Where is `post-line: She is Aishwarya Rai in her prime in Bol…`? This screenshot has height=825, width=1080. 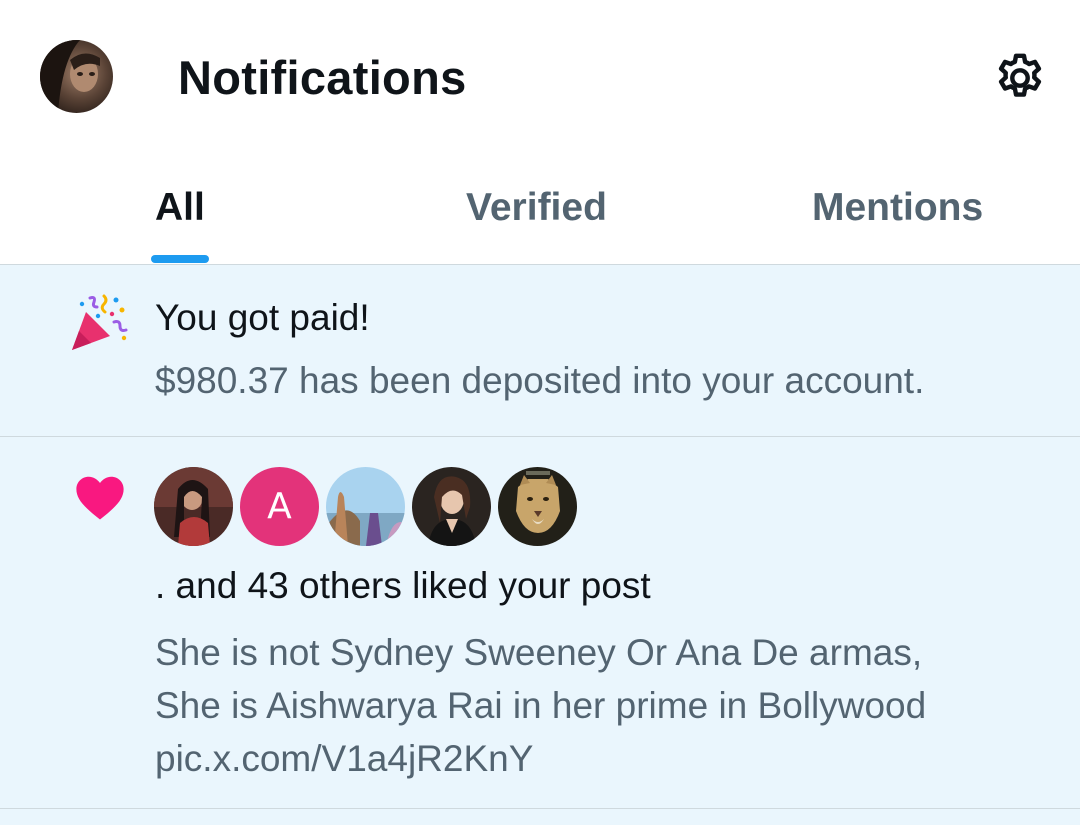
post-line: She is Aishwarya Rai in her prime in Bol… is located at coordinates (541, 705).